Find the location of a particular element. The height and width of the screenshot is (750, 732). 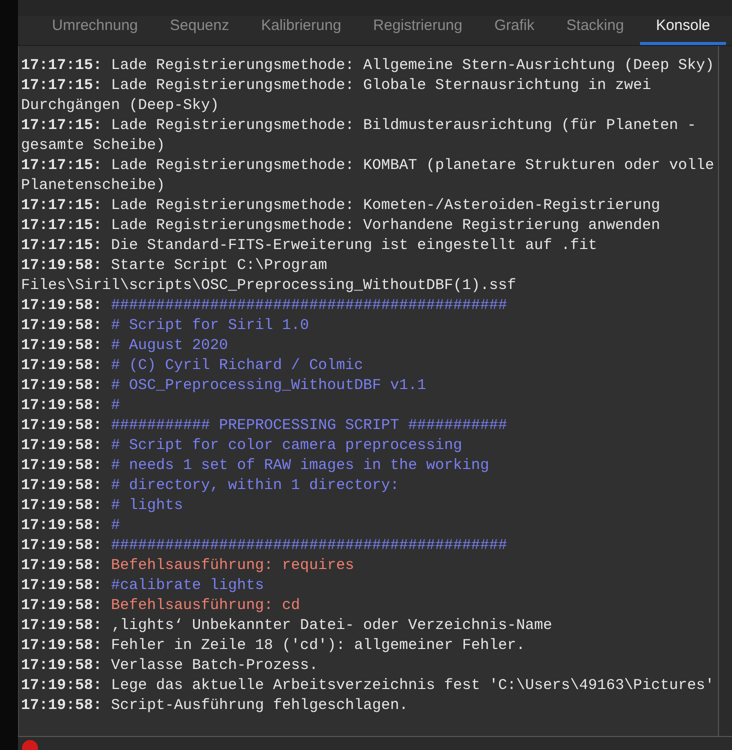

log-line: 17:19:58: ‚lights‘ Unbekannter Datei- oder Verzeichnis-Name is located at coordinates (287, 626).